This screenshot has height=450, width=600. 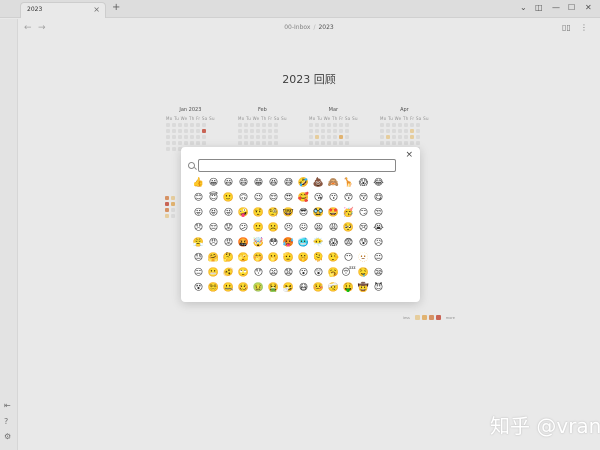 What do you see at coordinates (228, 258) in the screenshot?
I see `emoji-option: 🤔` at bounding box center [228, 258].